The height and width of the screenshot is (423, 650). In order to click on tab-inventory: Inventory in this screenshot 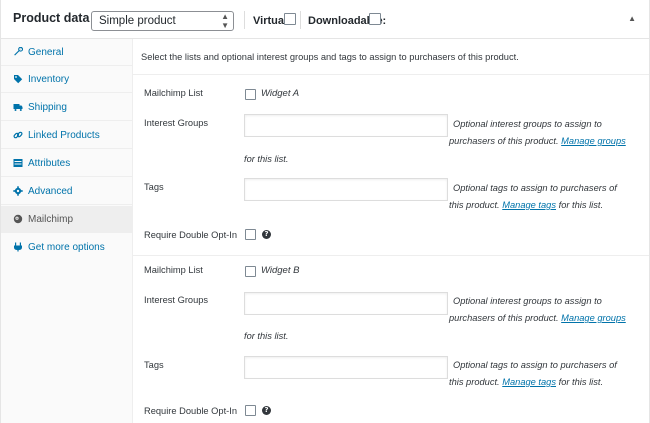, I will do `click(66, 79)`.